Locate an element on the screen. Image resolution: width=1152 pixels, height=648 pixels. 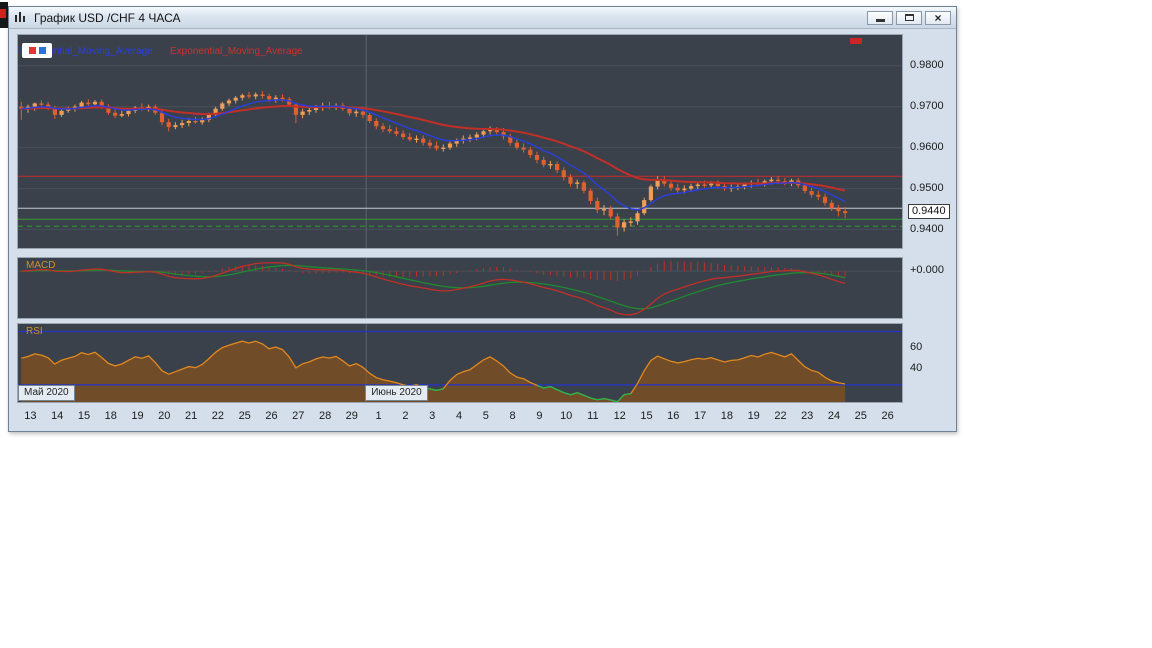
rsi-label: RSI is located at coordinates (34, 331).